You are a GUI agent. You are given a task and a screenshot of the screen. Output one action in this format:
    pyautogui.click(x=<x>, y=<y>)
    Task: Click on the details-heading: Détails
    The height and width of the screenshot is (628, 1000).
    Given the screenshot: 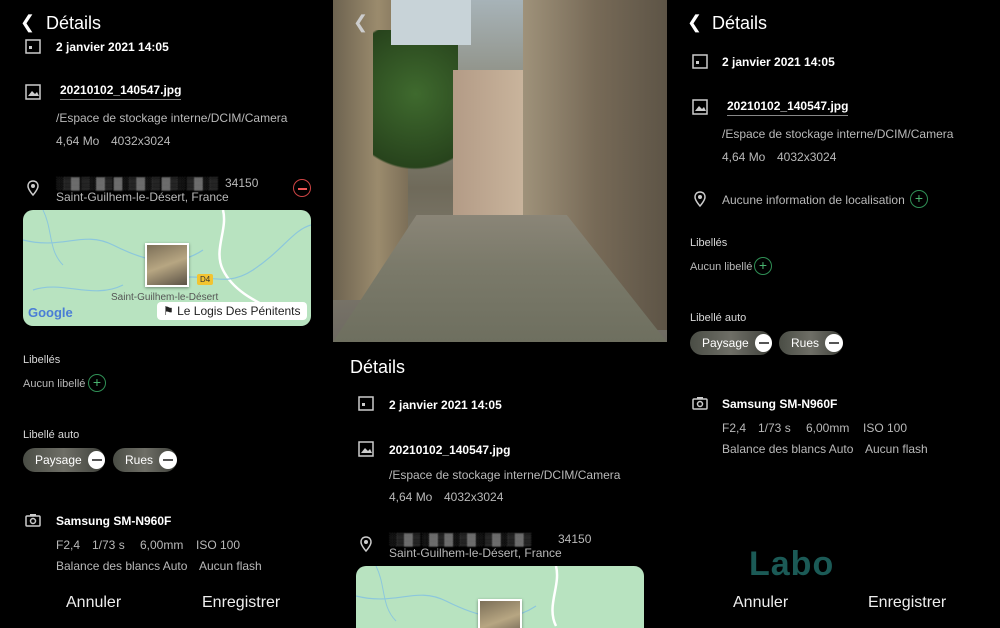 What is the action you would take?
    pyautogui.click(x=378, y=367)
    